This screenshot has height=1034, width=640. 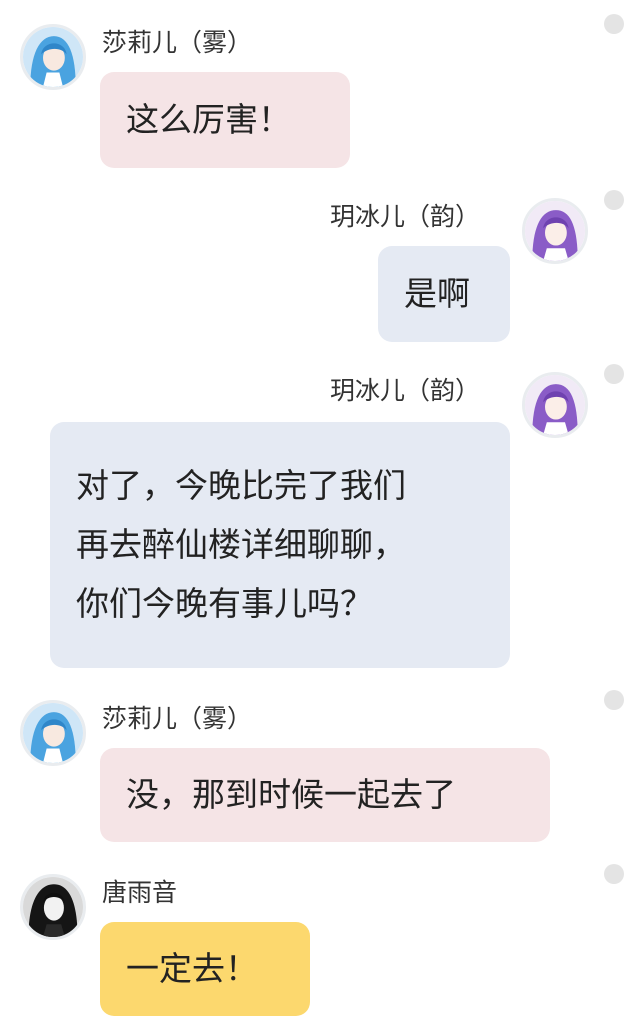 What do you see at coordinates (192, 968) in the screenshot?
I see `message-text: 一定去！` at bounding box center [192, 968].